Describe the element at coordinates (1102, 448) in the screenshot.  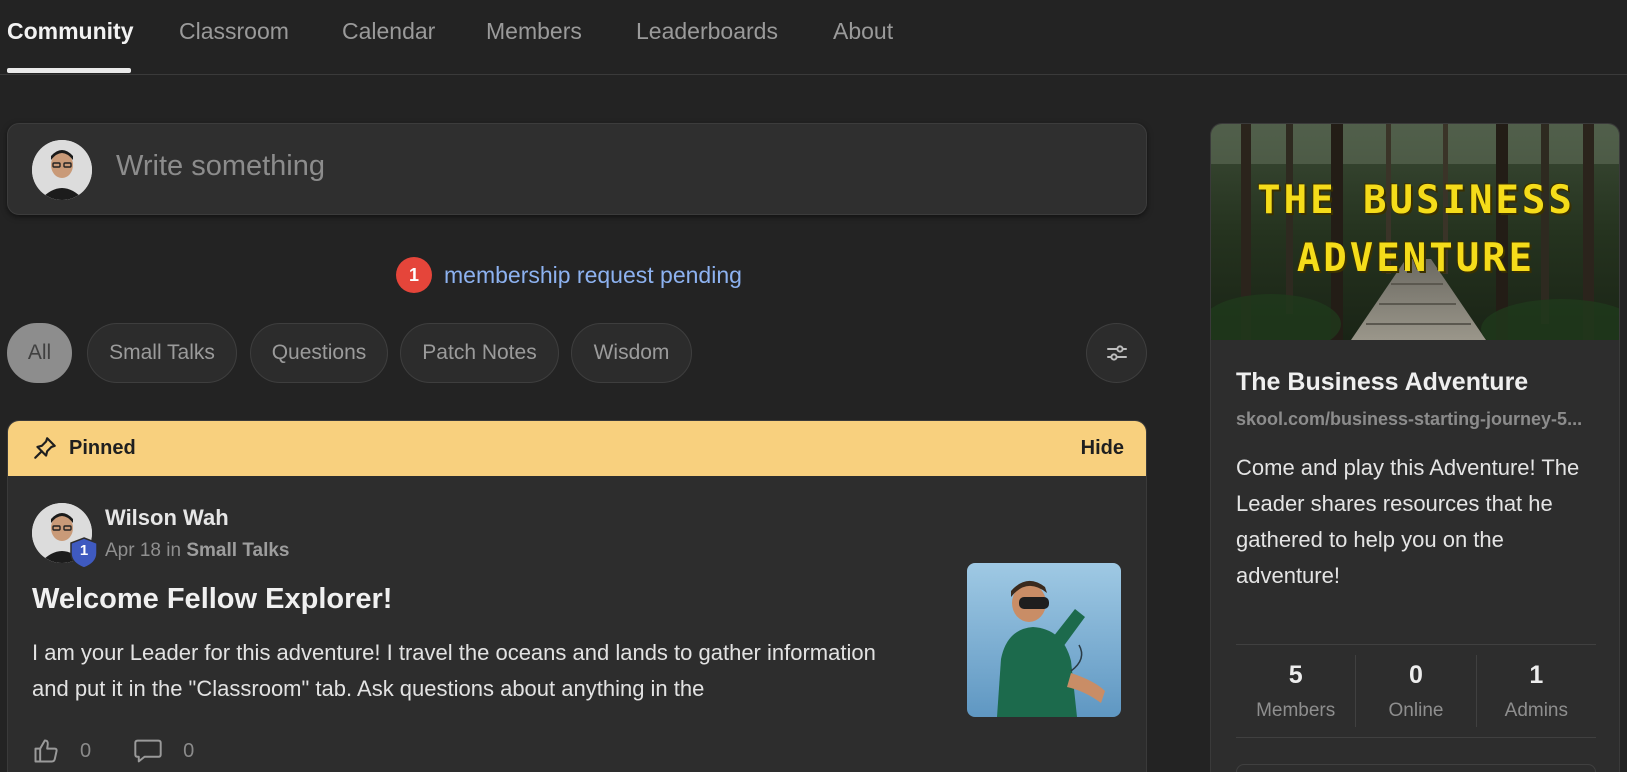
I see `hide-button: Hide` at that location.